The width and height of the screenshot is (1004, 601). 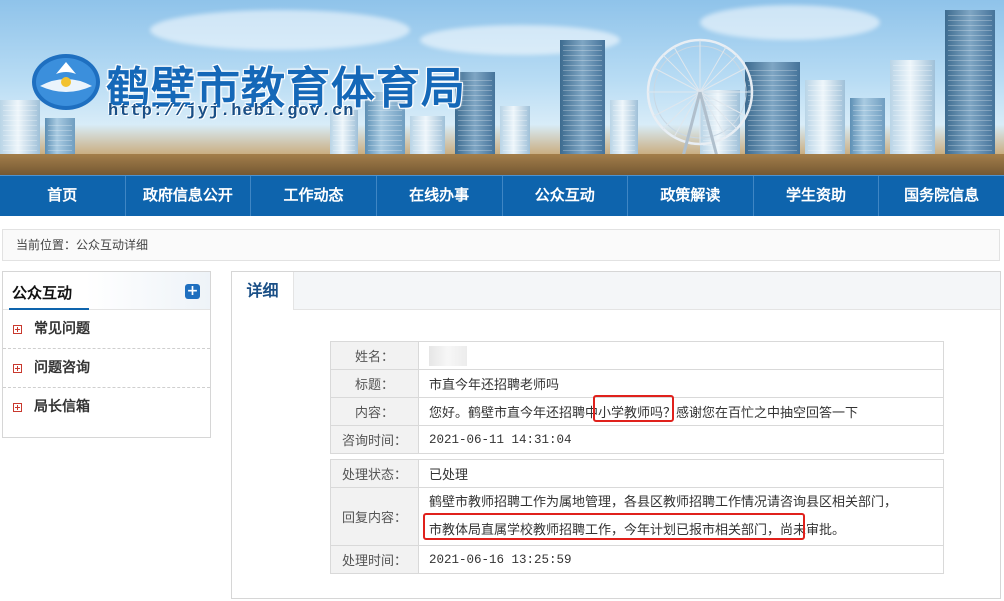 I want to click on sidebar: 公众互动 + 常见问题 问题咨询 局长信箱, so click(x=106, y=354).